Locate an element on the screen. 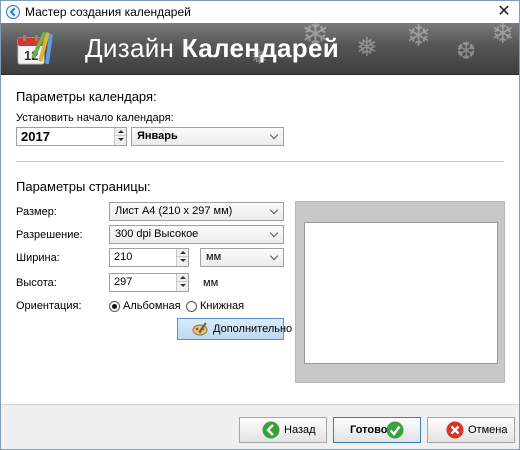  width-label: Ширина: is located at coordinates (38, 258).